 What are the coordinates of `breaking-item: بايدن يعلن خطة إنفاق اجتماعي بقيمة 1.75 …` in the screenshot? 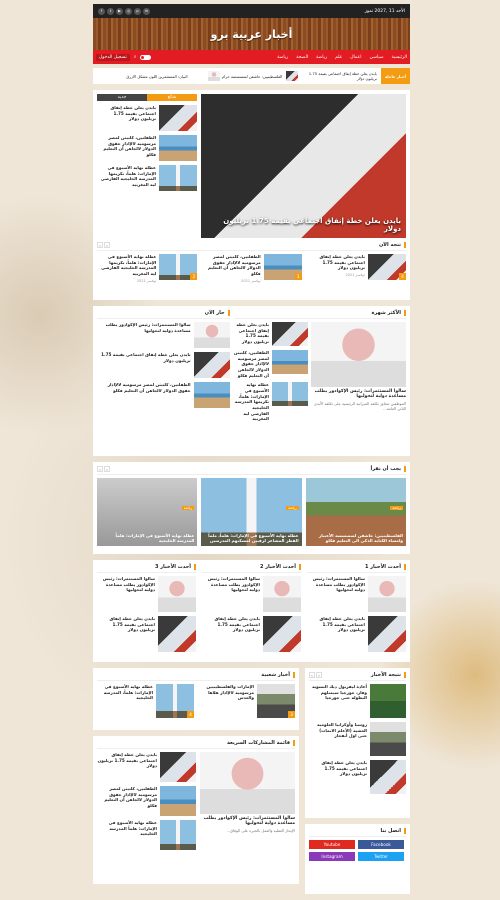 It's located at (331, 76).